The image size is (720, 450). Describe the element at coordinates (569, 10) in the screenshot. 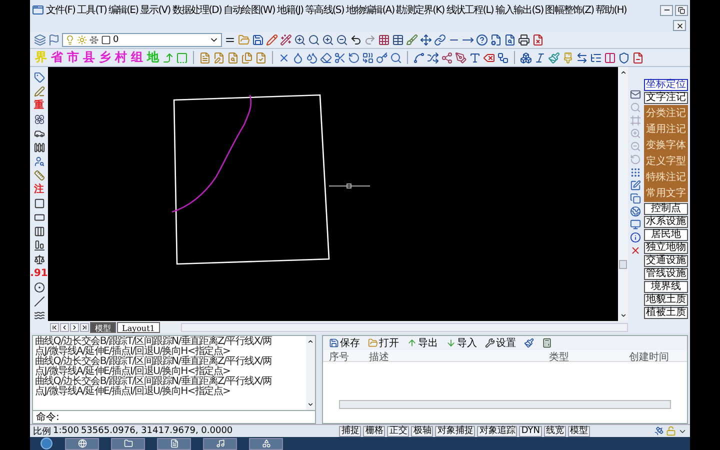

I see `menu-item: 图幅整饰(Z)` at that location.